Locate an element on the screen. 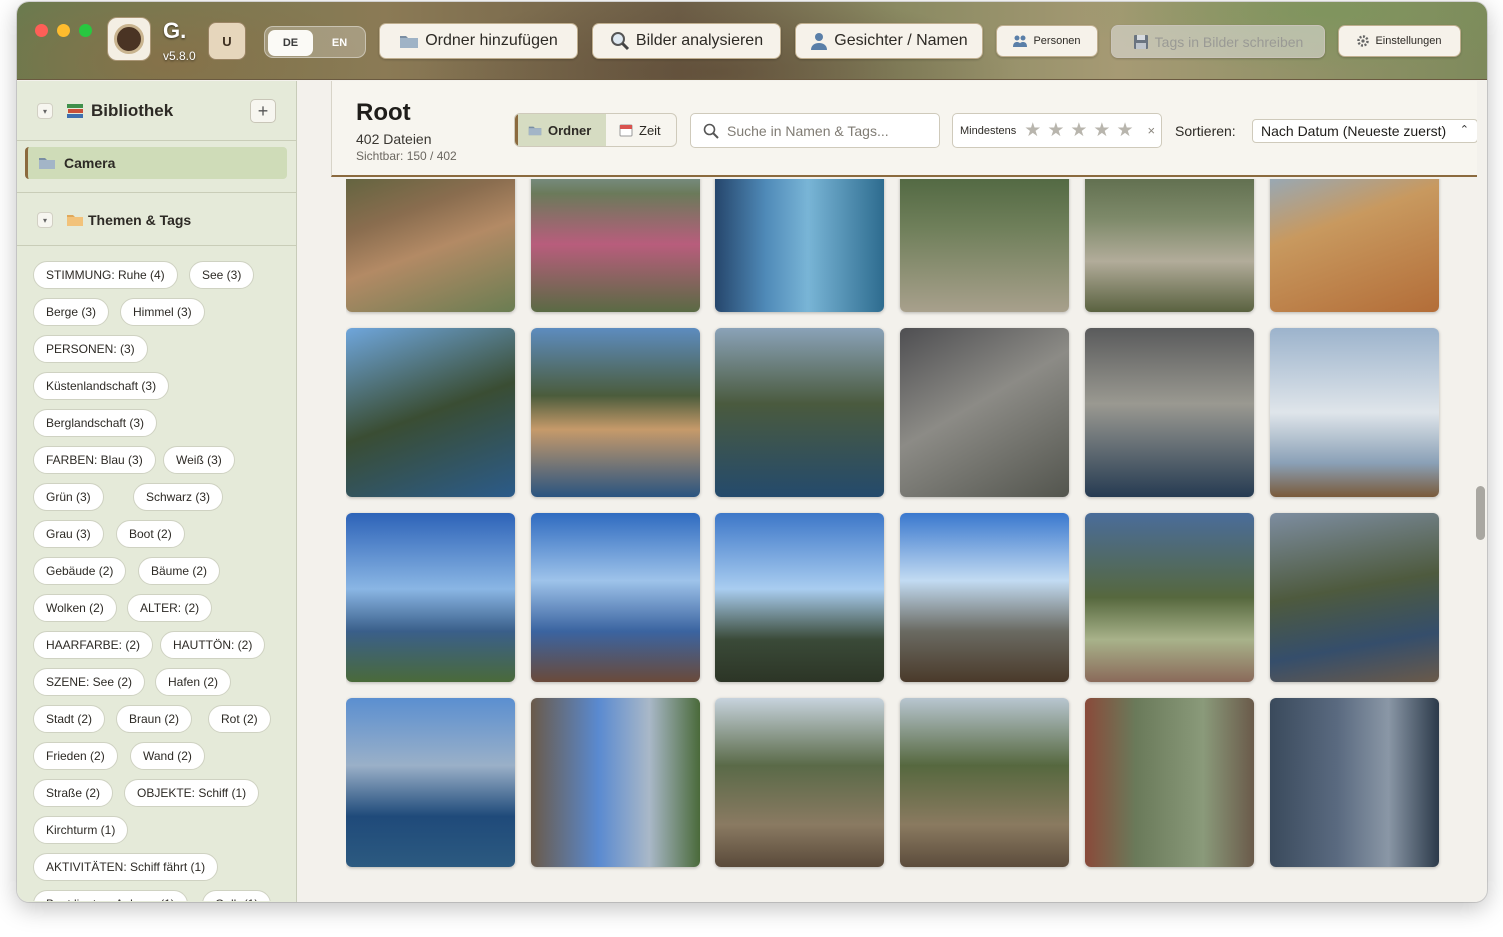 Image resolution: width=1503 pixels, height=937 pixels. tag-chip: SZENE: See (2) is located at coordinates (89, 682).